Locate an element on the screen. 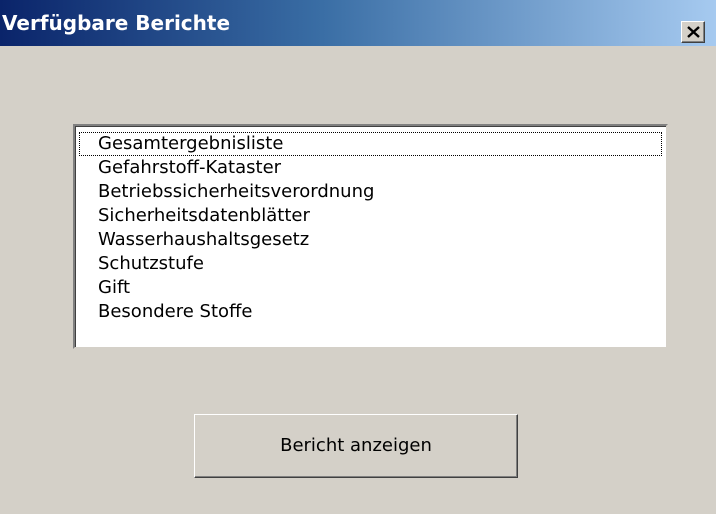  report-list-item: Gesamtergebnisliste is located at coordinates (370, 144).